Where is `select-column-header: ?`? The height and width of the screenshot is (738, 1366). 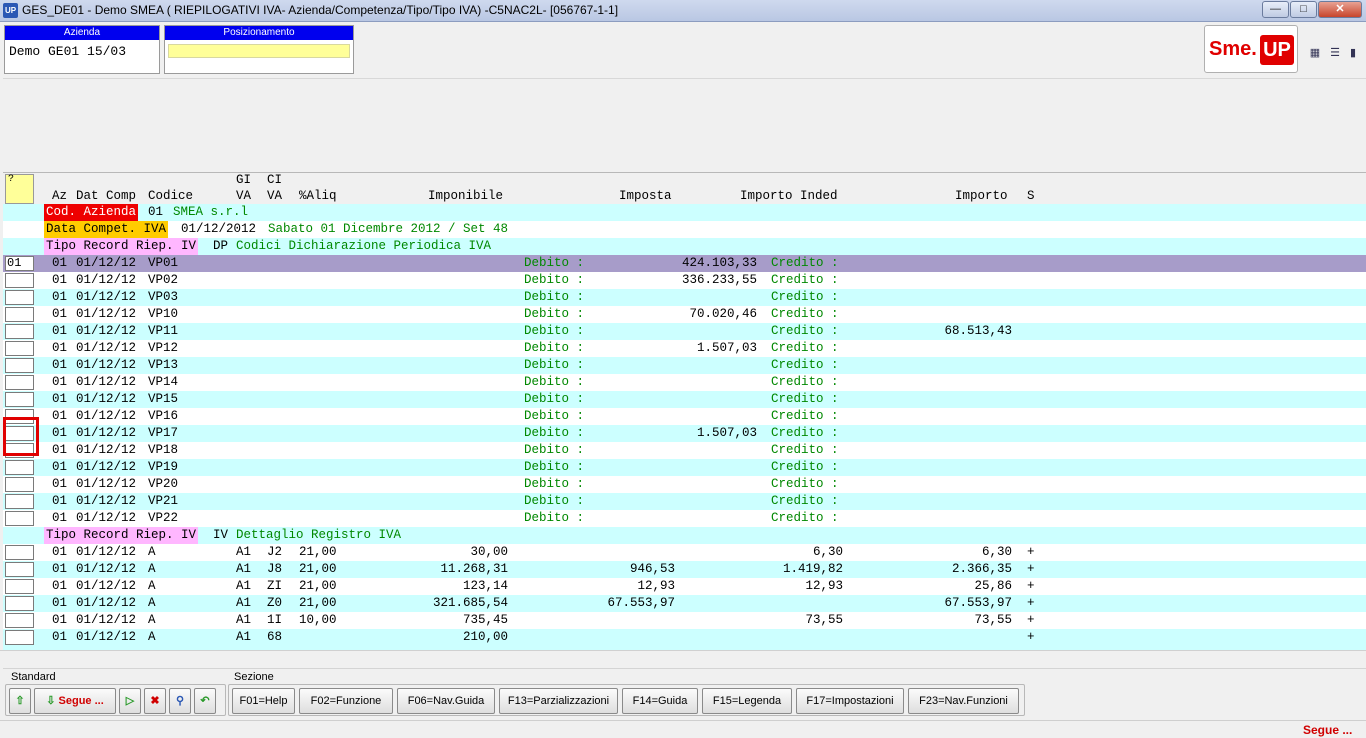 select-column-header: ? is located at coordinates (19, 189).